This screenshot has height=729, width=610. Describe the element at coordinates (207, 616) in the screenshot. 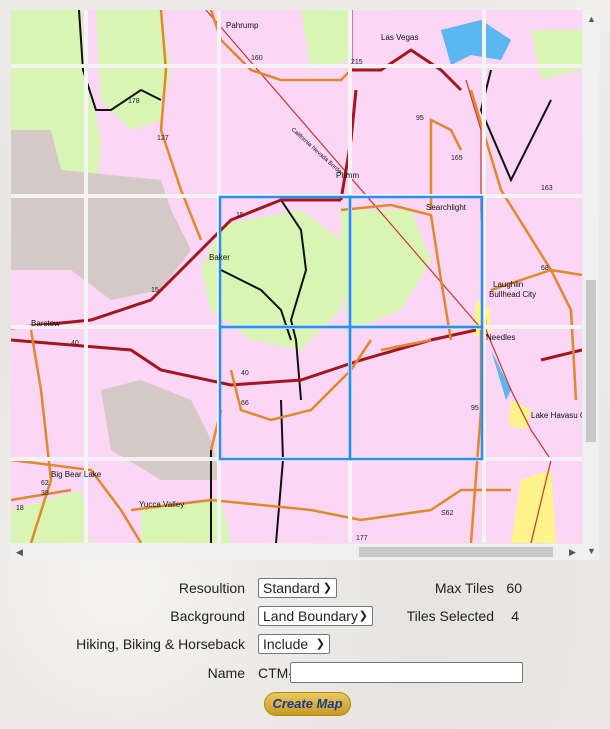

I see `background-label: Background` at that location.